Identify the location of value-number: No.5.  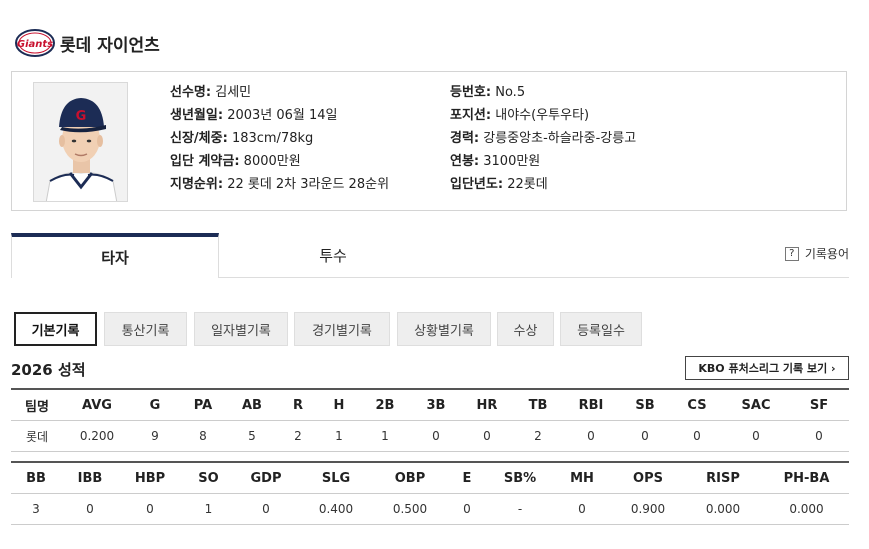
(510, 92).